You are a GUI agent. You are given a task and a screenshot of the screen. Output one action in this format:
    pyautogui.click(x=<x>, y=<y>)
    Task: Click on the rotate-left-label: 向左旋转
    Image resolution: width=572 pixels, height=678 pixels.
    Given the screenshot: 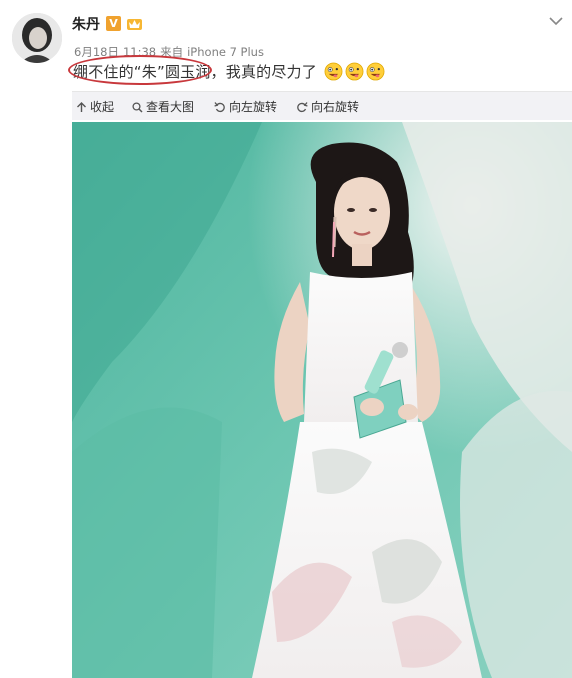 What is the action you would take?
    pyautogui.click(x=253, y=107)
    